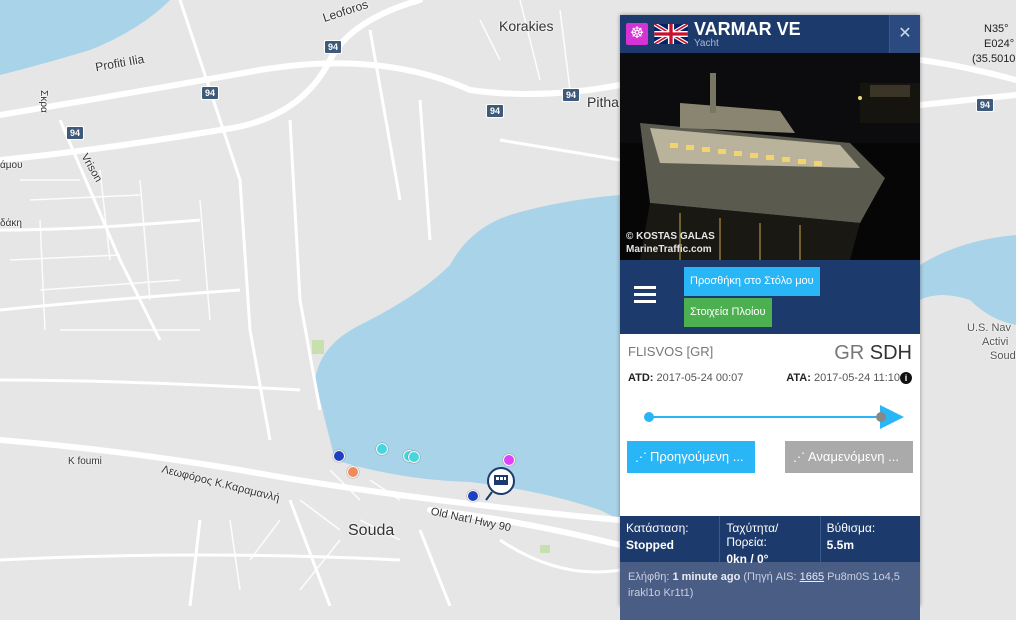 This screenshot has height=620, width=1016. I want to click on uk-flag-icon, so click(671, 34).